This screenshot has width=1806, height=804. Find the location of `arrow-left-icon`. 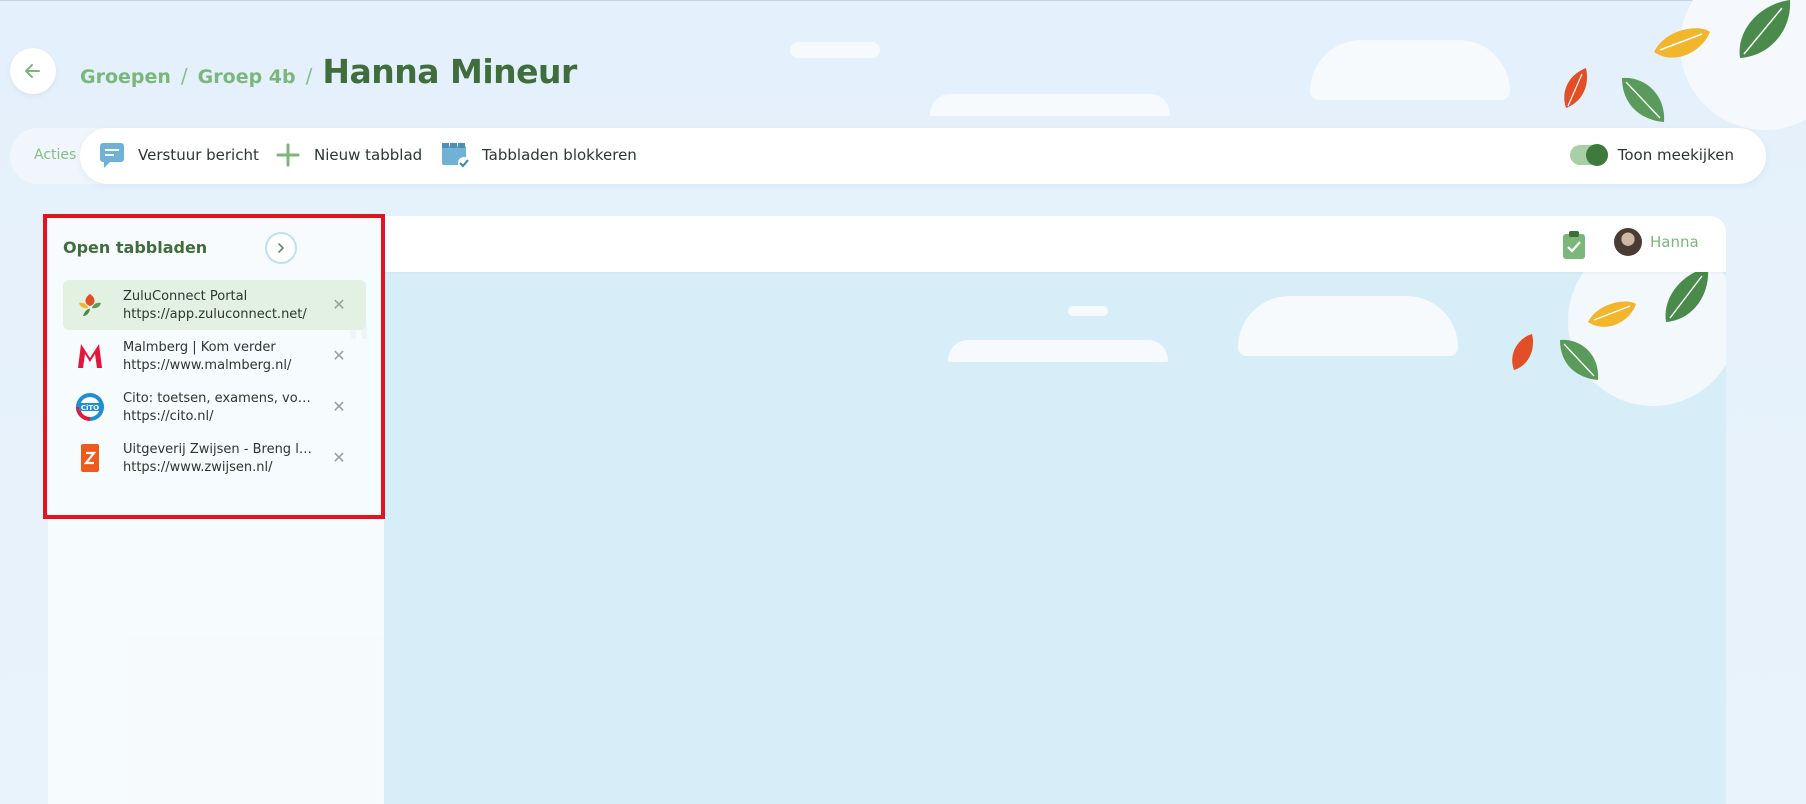

arrow-left-icon is located at coordinates (32, 71).